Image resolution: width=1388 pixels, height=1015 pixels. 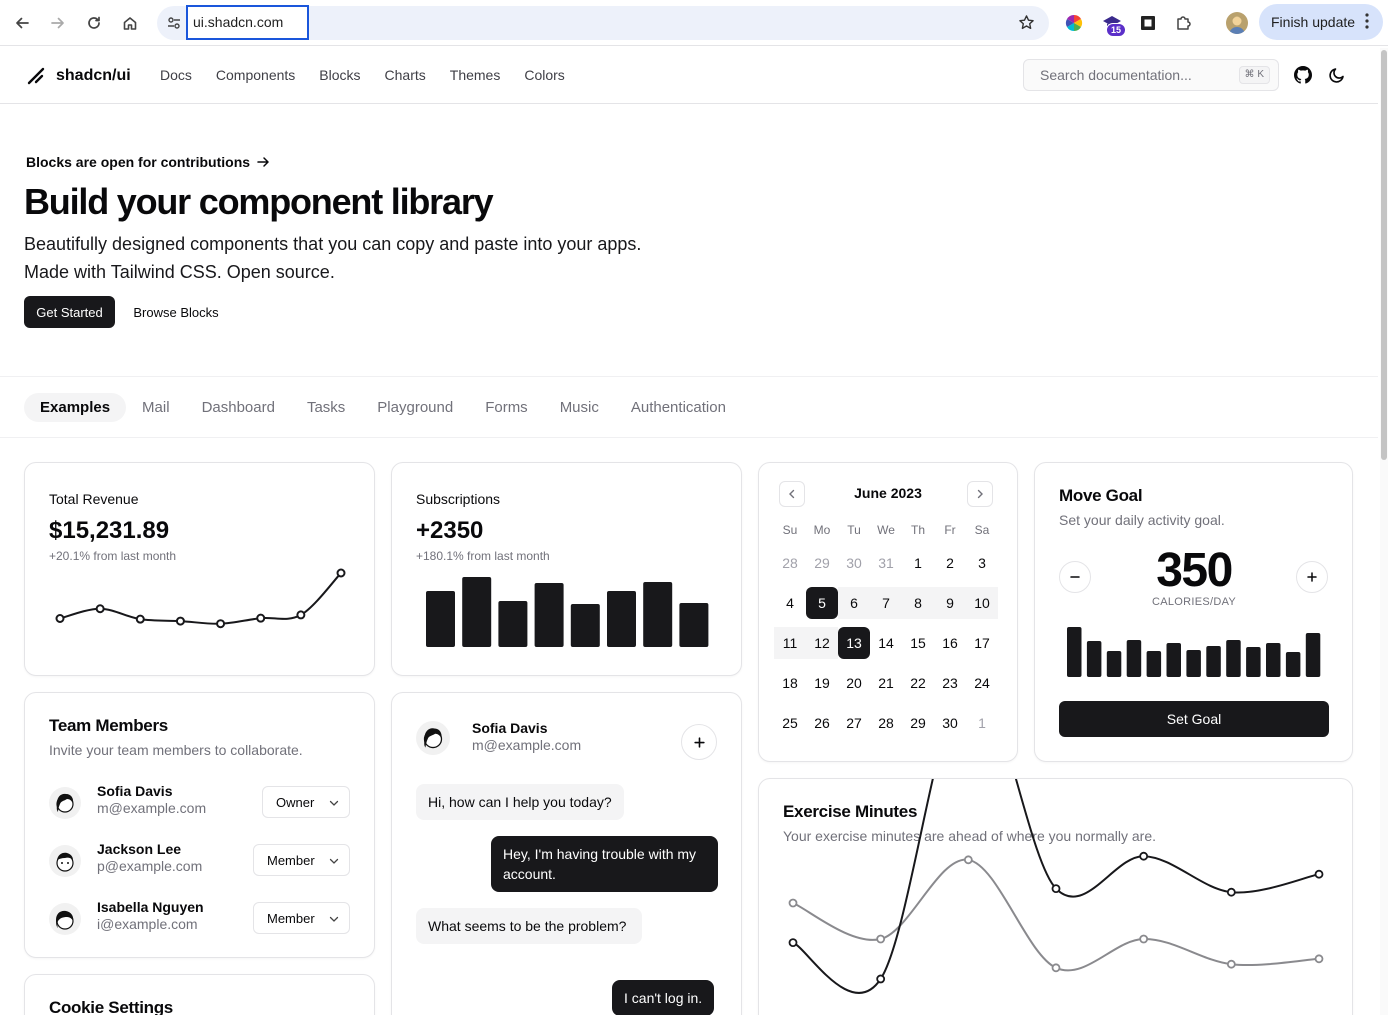 What do you see at coordinates (790, 683) in the screenshot?
I see `calendar-day: 18` at bounding box center [790, 683].